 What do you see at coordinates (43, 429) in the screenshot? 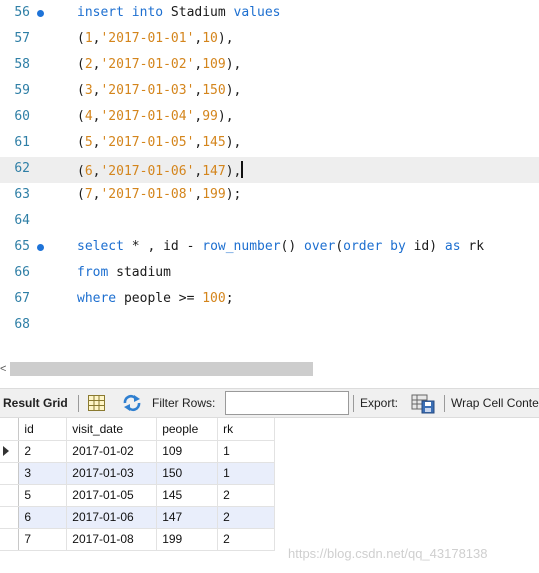
I see `column-header: id` at bounding box center [43, 429].